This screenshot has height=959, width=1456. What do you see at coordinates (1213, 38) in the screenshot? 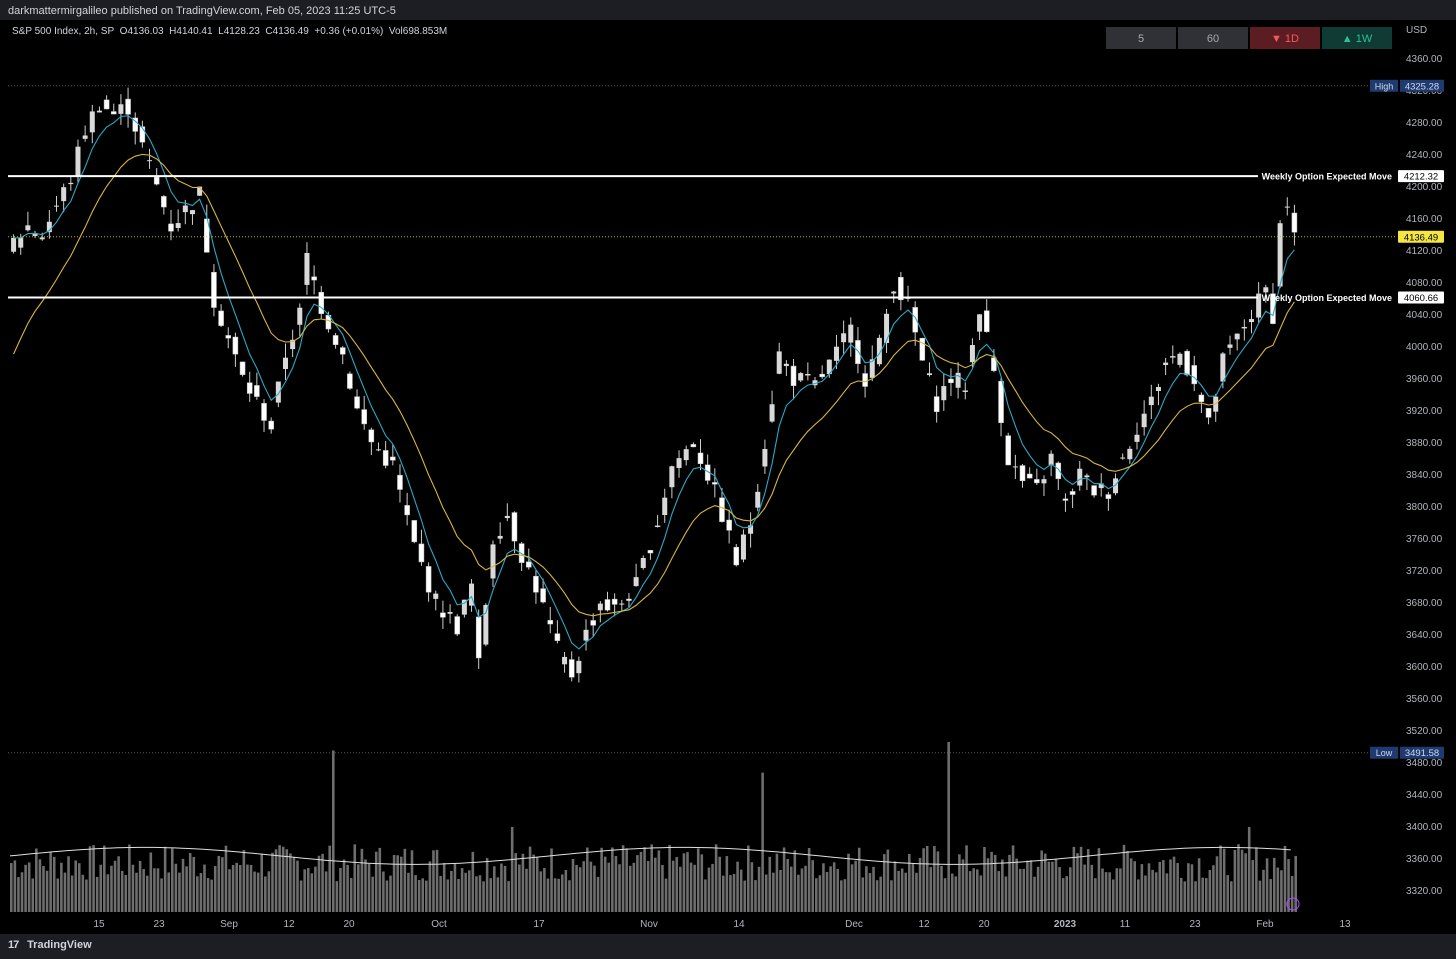
I see `timeframe-60: 60` at bounding box center [1213, 38].